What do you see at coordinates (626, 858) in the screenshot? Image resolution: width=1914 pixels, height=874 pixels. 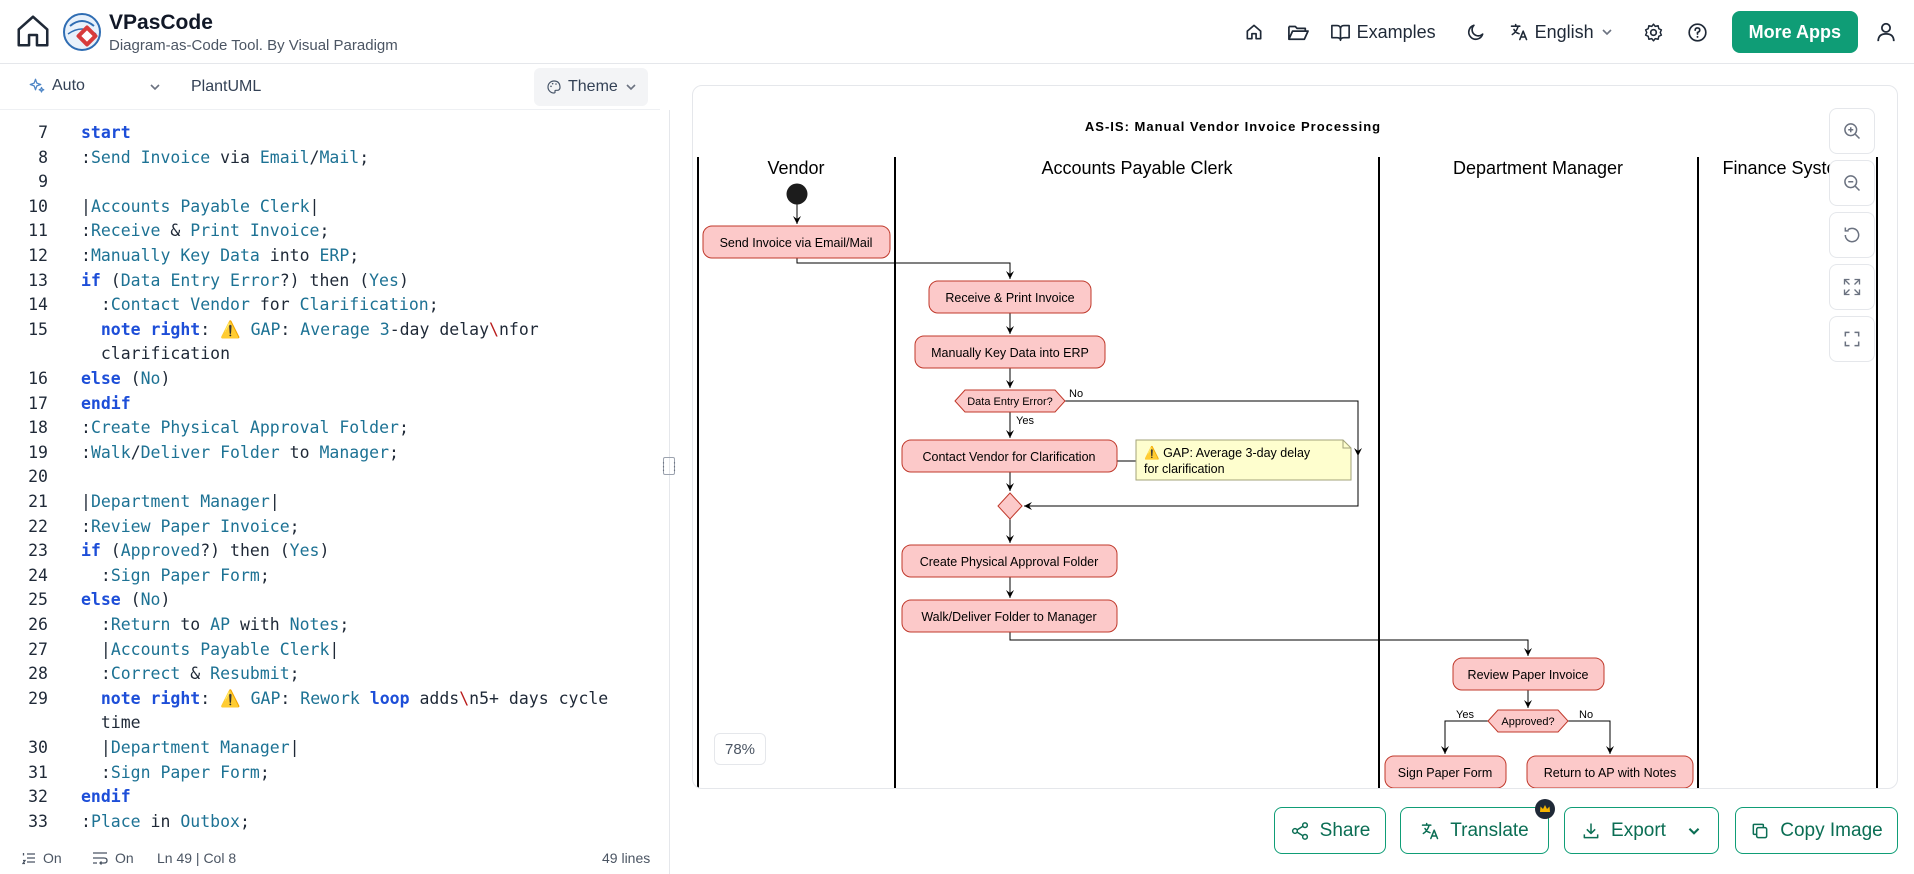 I see `line-count: 49 lines` at bounding box center [626, 858].